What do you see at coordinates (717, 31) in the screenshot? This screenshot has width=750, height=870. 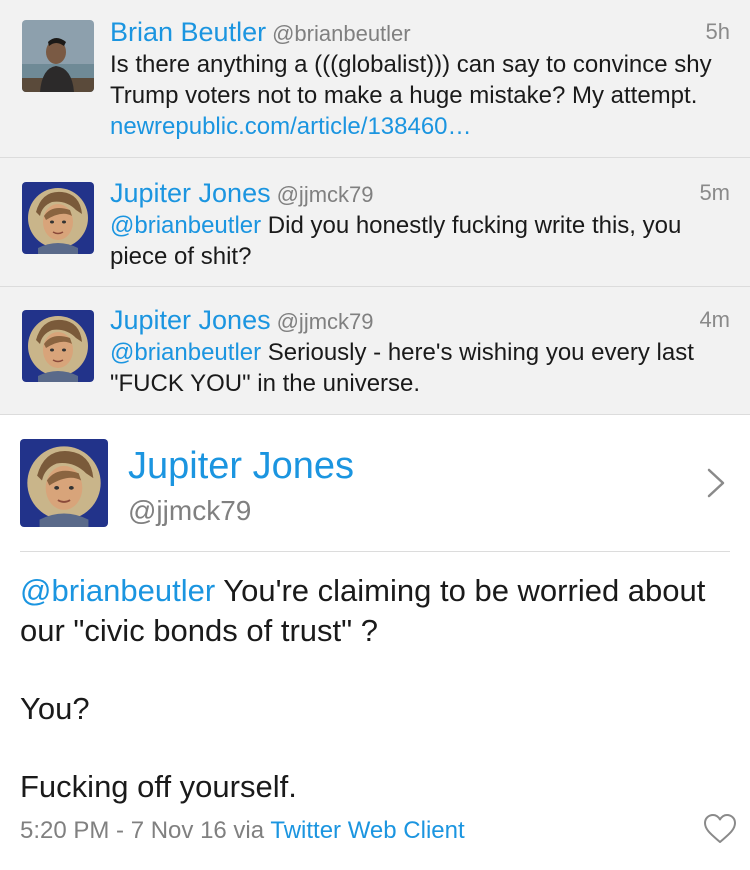 I see `tweet-time: 5h` at bounding box center [717, 31].